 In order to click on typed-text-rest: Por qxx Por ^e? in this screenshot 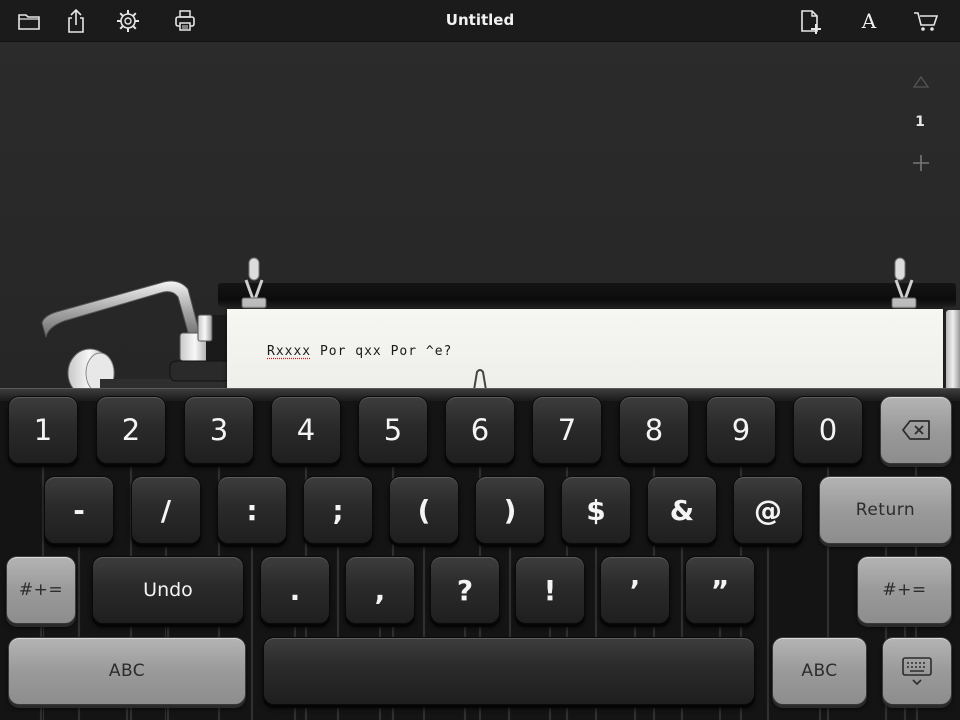, I will do `click(382, 351)`.